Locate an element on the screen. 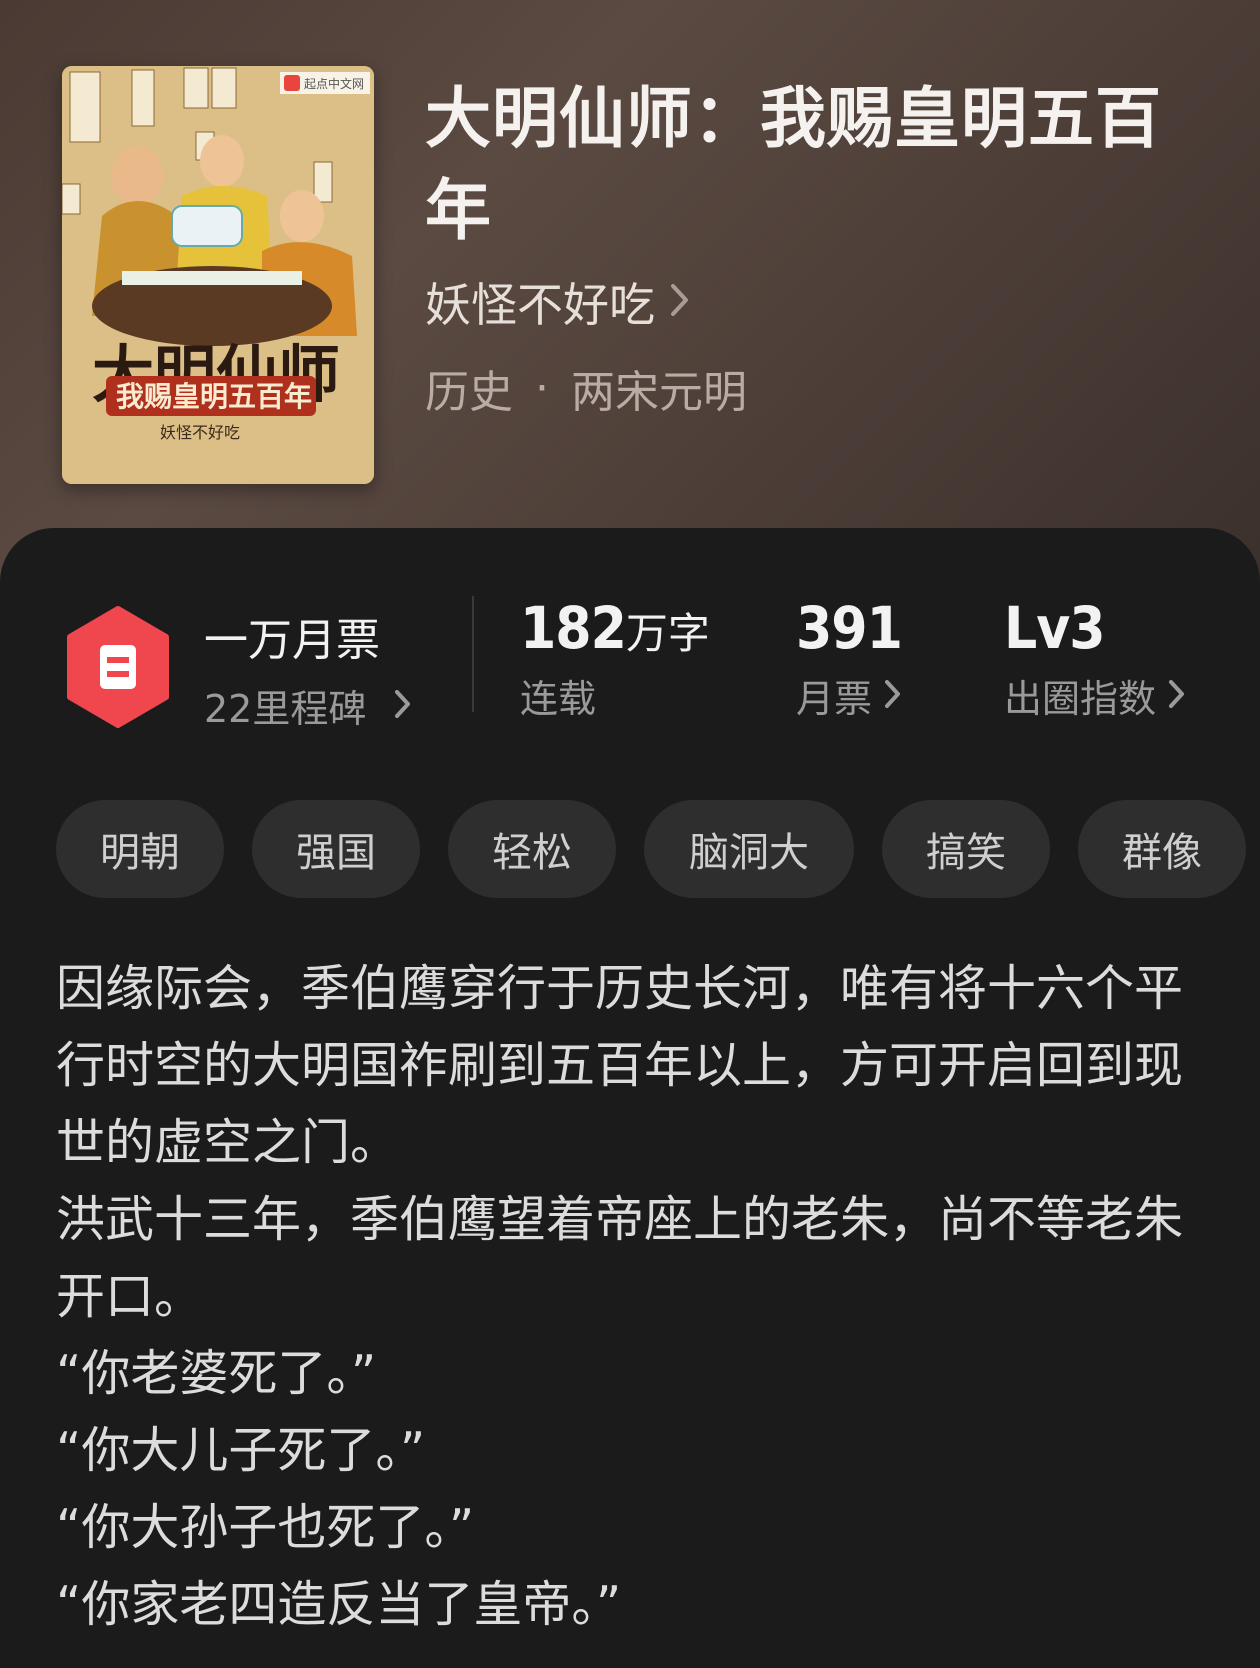 The width and height of the screenshot is (1260, 1668). cover-illustration: 大明仙师 我赐皇明五百年 妖怪不好吃 起点中文网 is located at coordinates (218, 275).